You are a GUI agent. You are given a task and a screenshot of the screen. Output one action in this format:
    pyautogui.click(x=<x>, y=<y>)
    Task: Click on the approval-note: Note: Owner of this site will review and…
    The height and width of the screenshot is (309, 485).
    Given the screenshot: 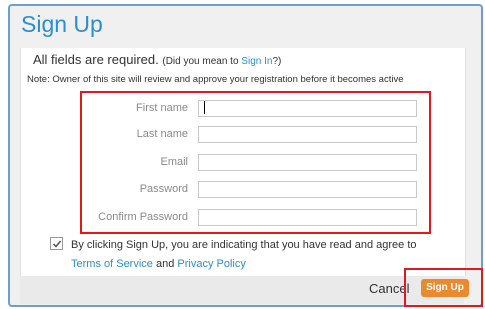 What is the action you would take?
    pyautogui.click(x=215, y=79)
    